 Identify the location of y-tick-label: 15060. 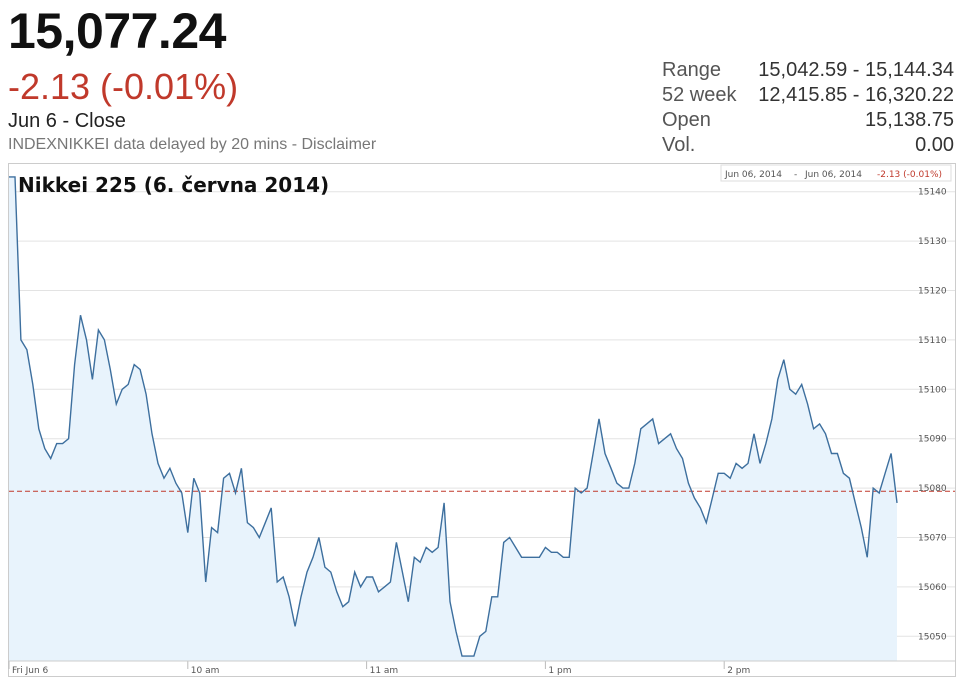
(932, 588).